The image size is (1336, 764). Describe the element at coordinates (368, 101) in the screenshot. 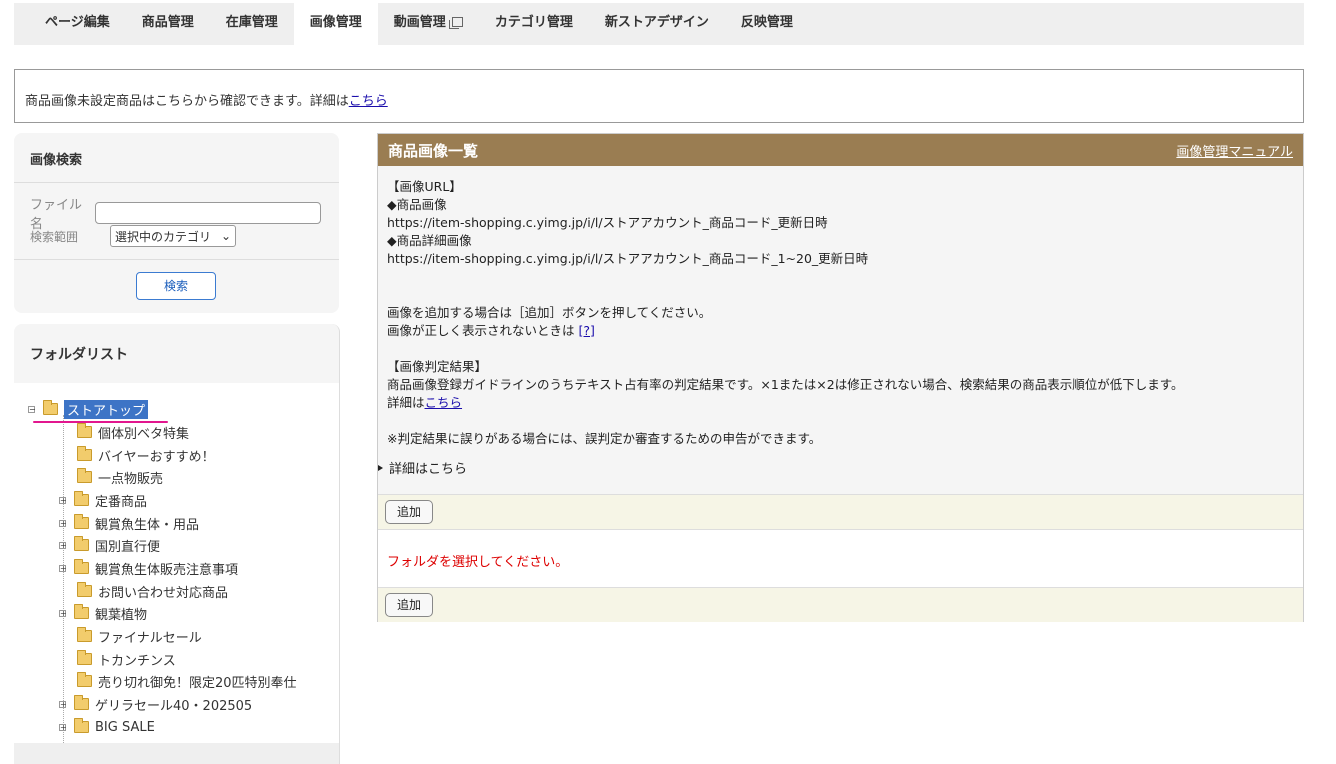

I see `notice-link: こちら` at that location.